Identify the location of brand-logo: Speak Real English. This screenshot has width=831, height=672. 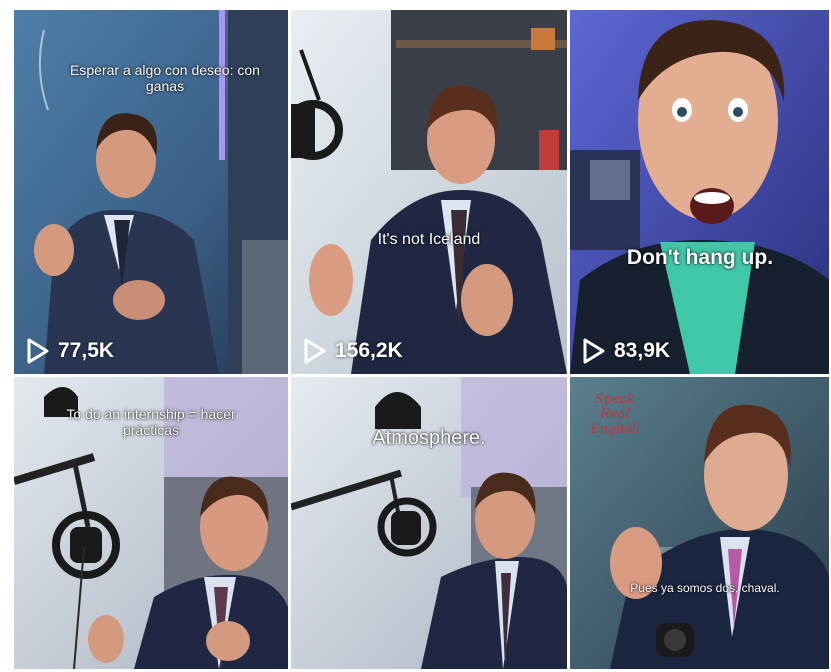
(615, 414).